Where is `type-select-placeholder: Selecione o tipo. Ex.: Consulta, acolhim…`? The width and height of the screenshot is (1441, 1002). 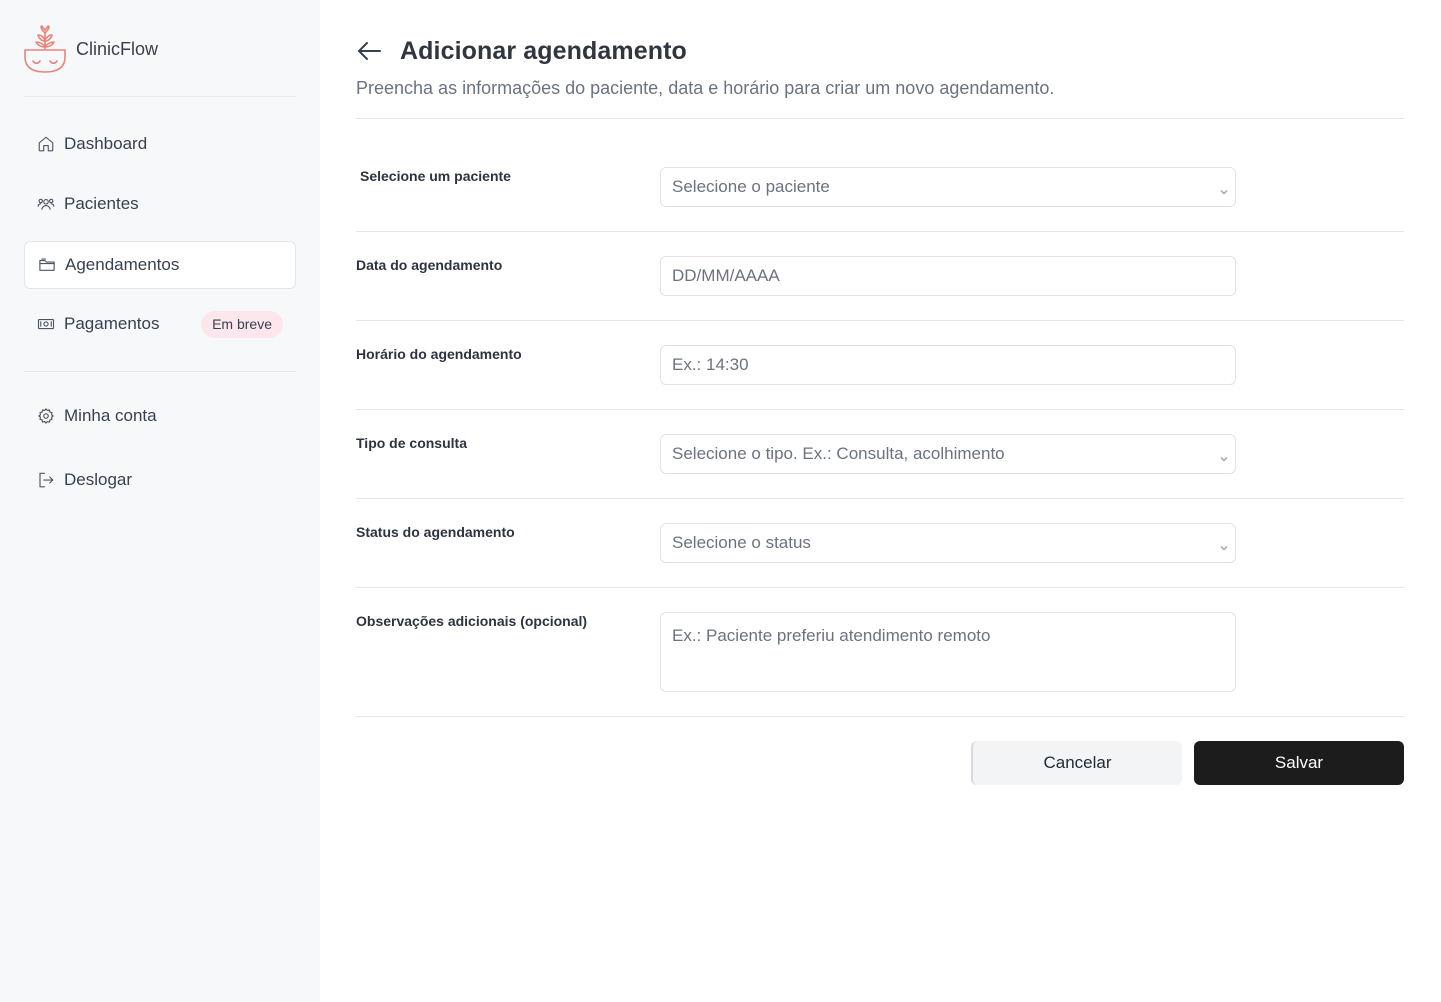
type-select-placeholder: Selecione o tipo. Ex.: Consulta, acolhim… is located at coordinates (838, 453).